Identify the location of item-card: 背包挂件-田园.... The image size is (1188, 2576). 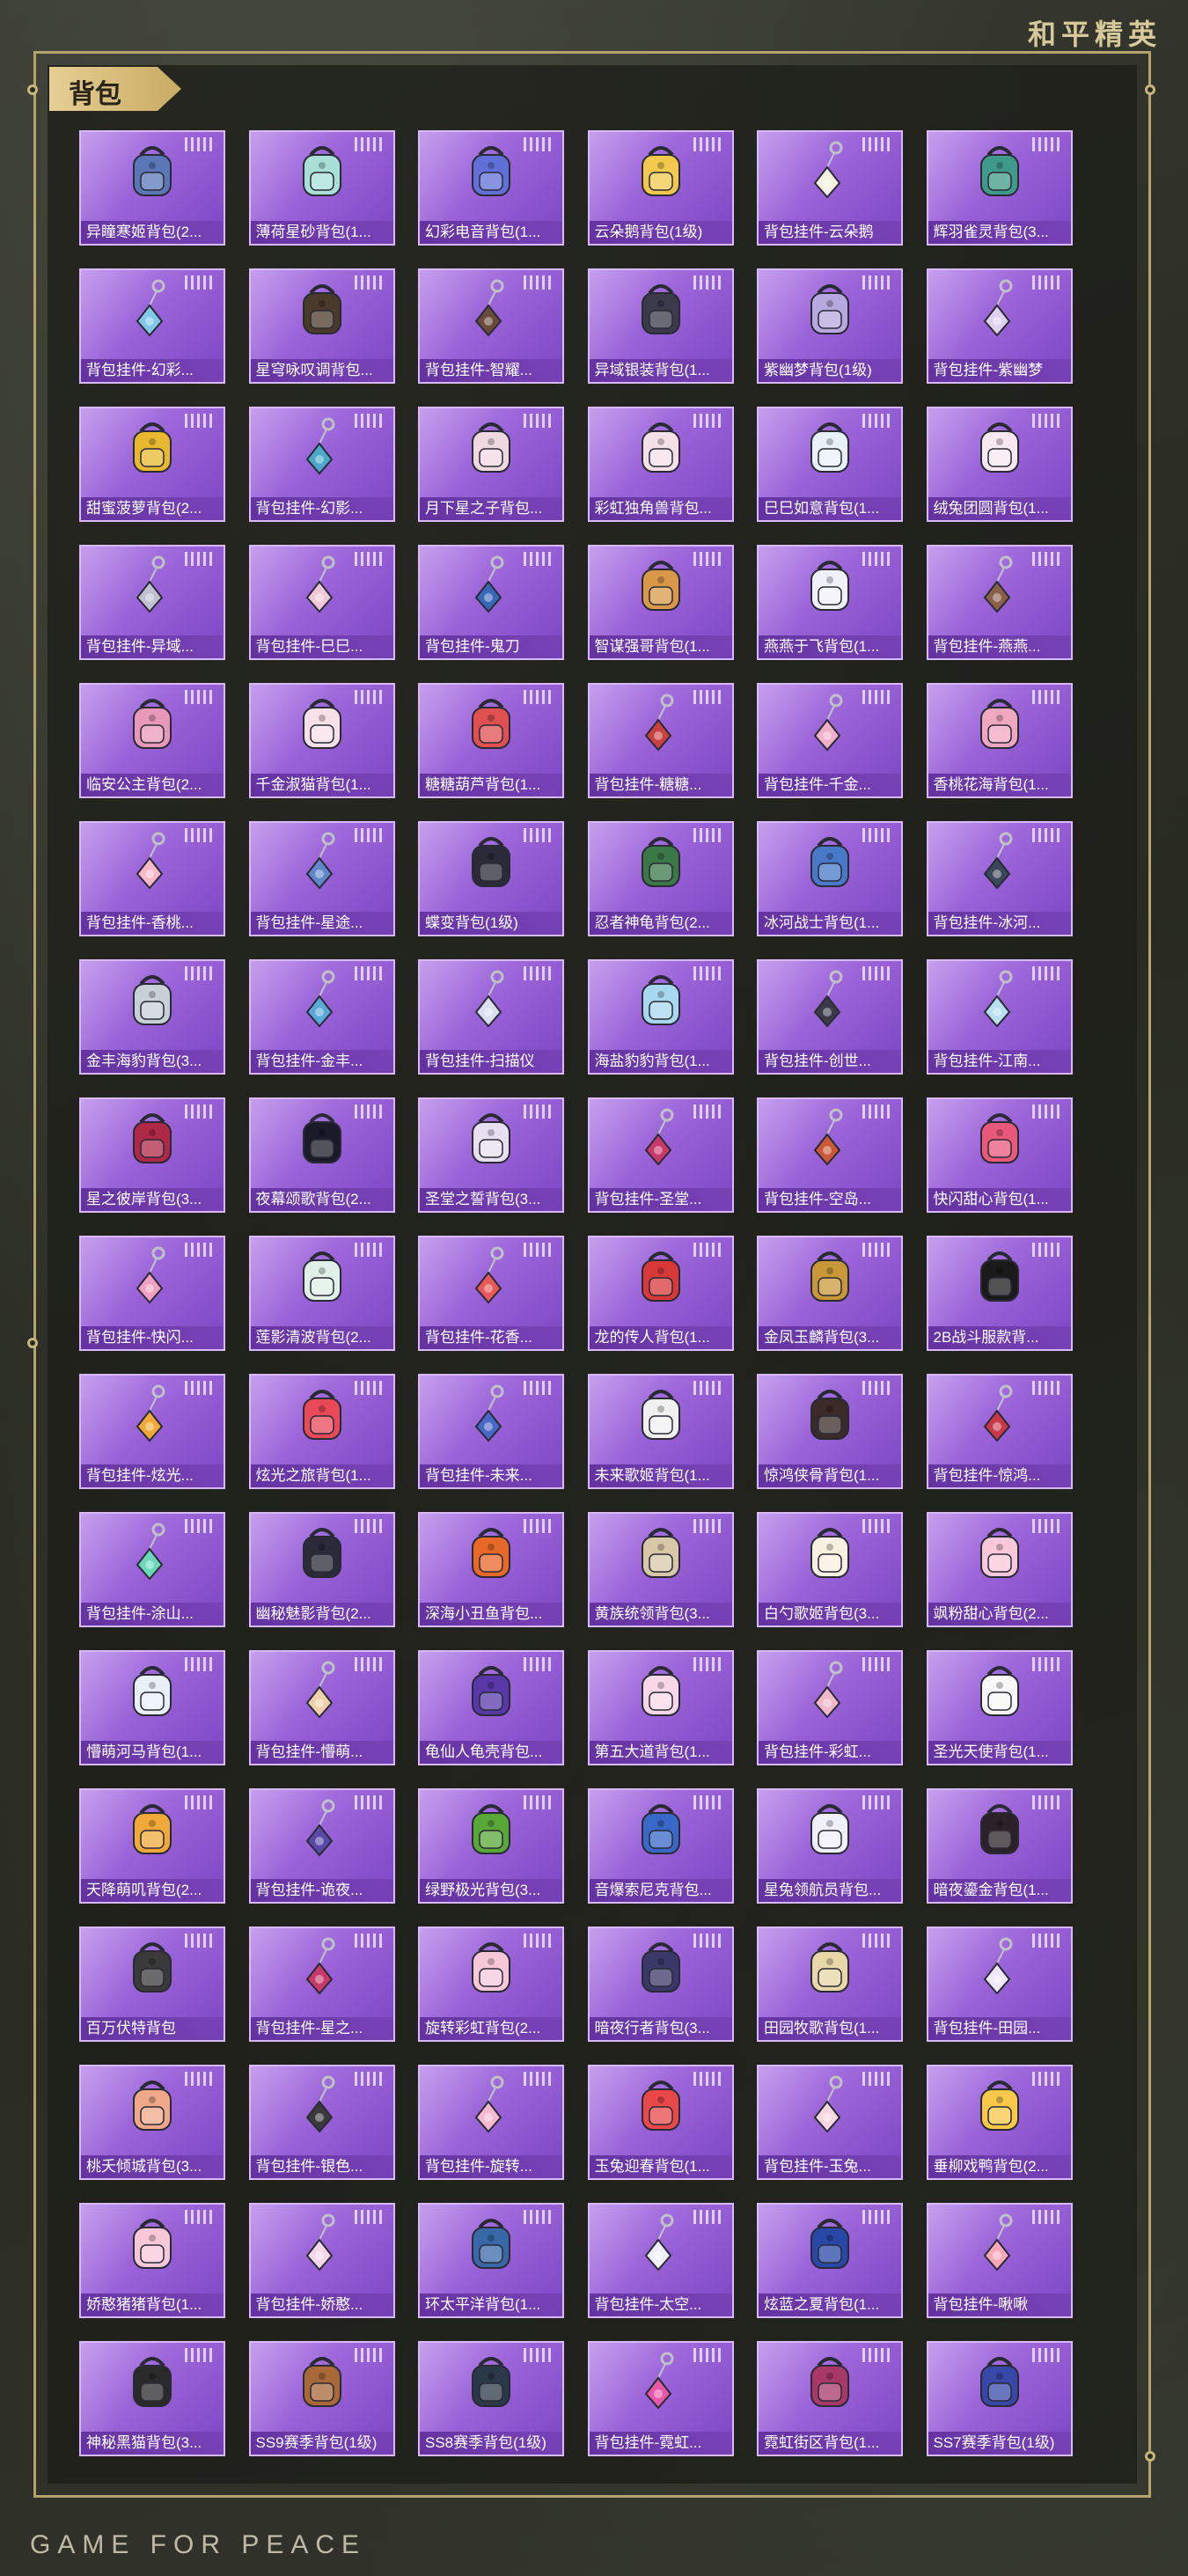
(1000, 1984).